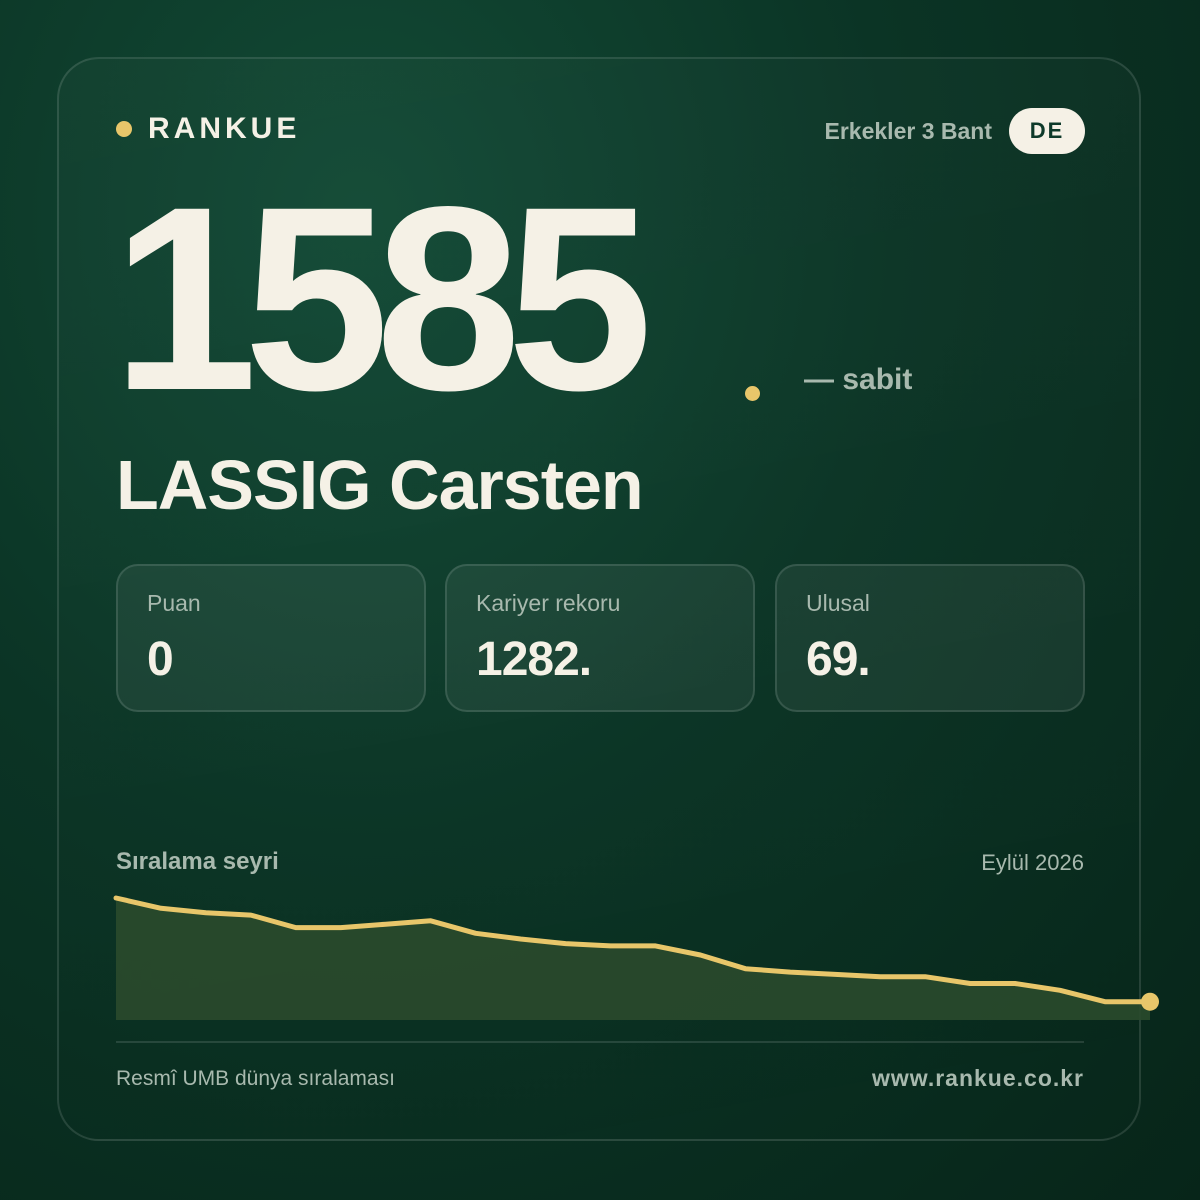  I want to click on ranking-trend-chart, so click(636, 957).